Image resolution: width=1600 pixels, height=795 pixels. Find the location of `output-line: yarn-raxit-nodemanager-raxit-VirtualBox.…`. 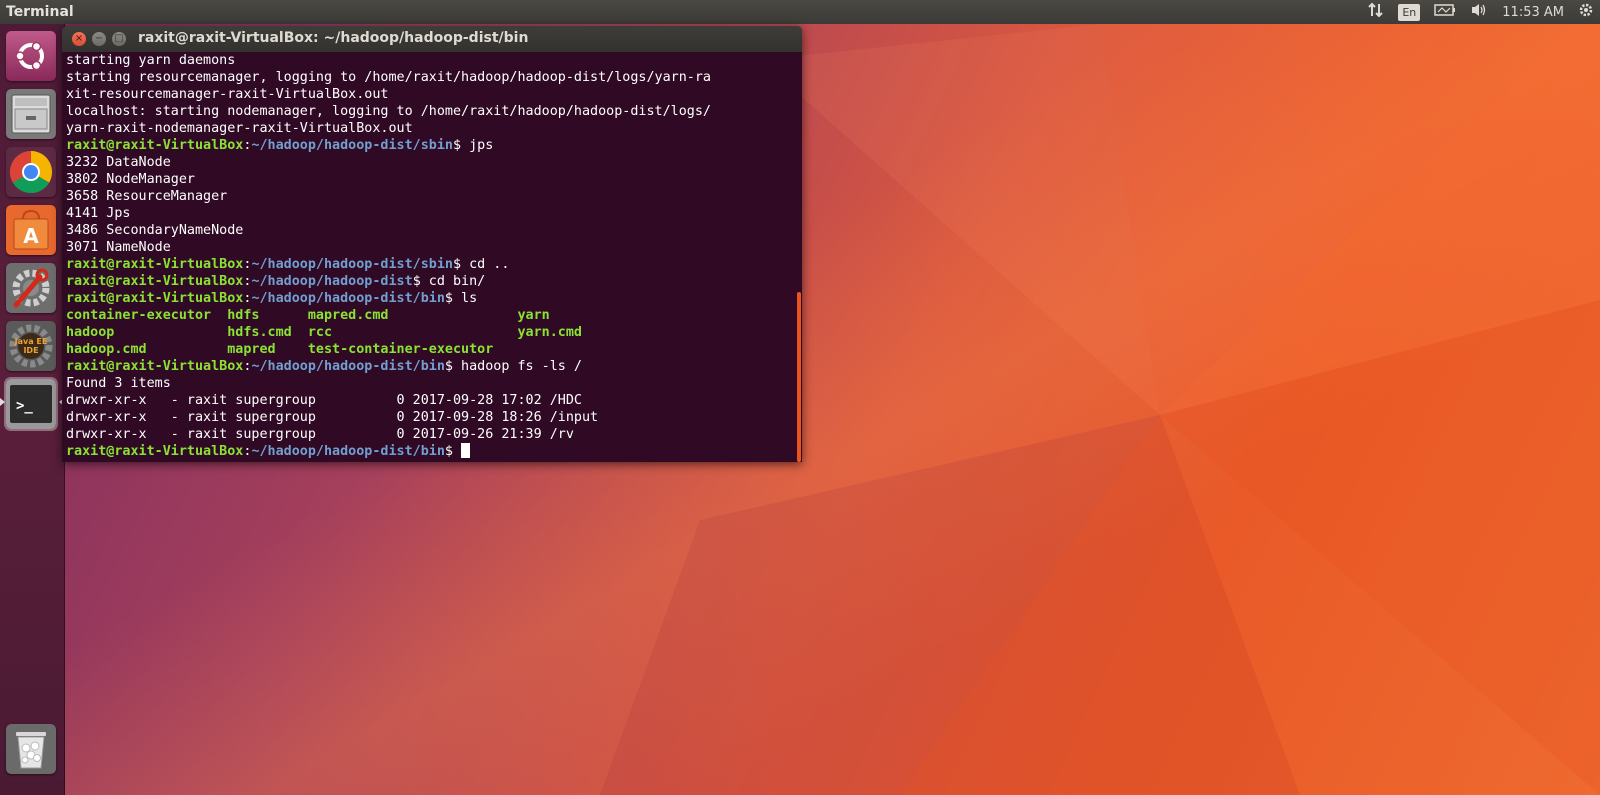

output-line: yarn-raxit-nodemanager-raxit-VirtualBox.… is located at coordinates (431, 128).